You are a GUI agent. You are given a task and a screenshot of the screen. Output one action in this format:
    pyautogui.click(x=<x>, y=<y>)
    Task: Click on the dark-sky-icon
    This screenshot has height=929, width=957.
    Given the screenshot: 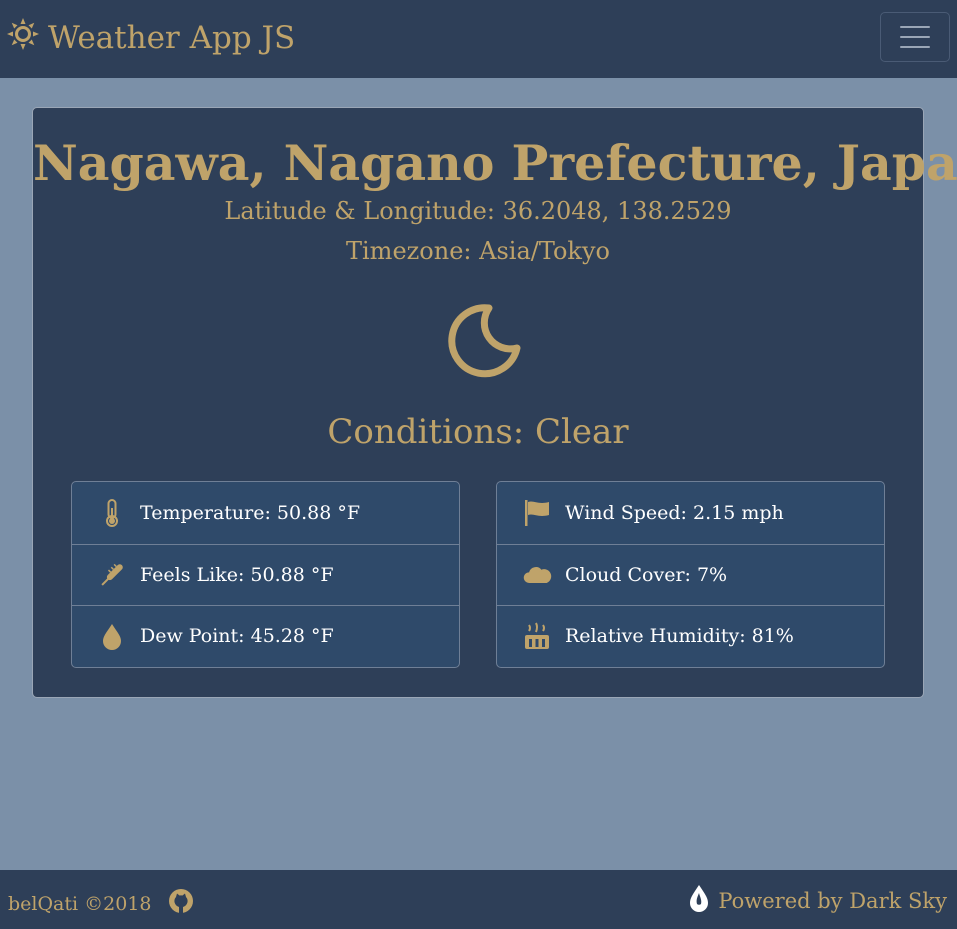 What is the action you would take?
    pyautogui.click(x=699, y=900)
    